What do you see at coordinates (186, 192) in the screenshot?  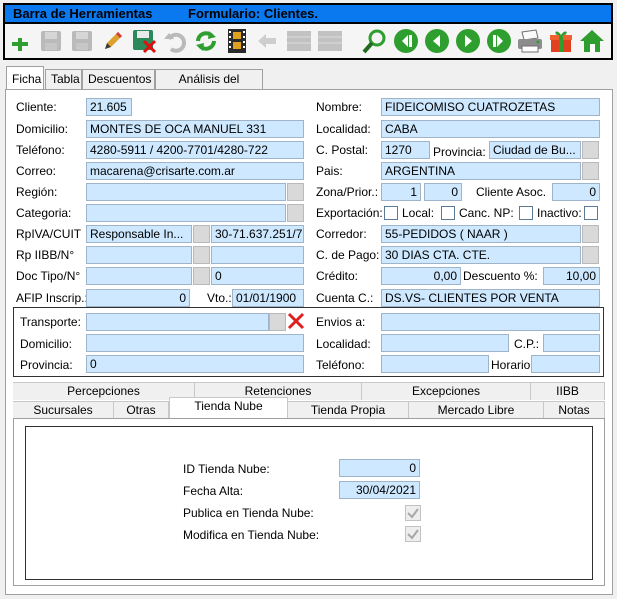 I see `region-field` at bounding box center [186, 192].